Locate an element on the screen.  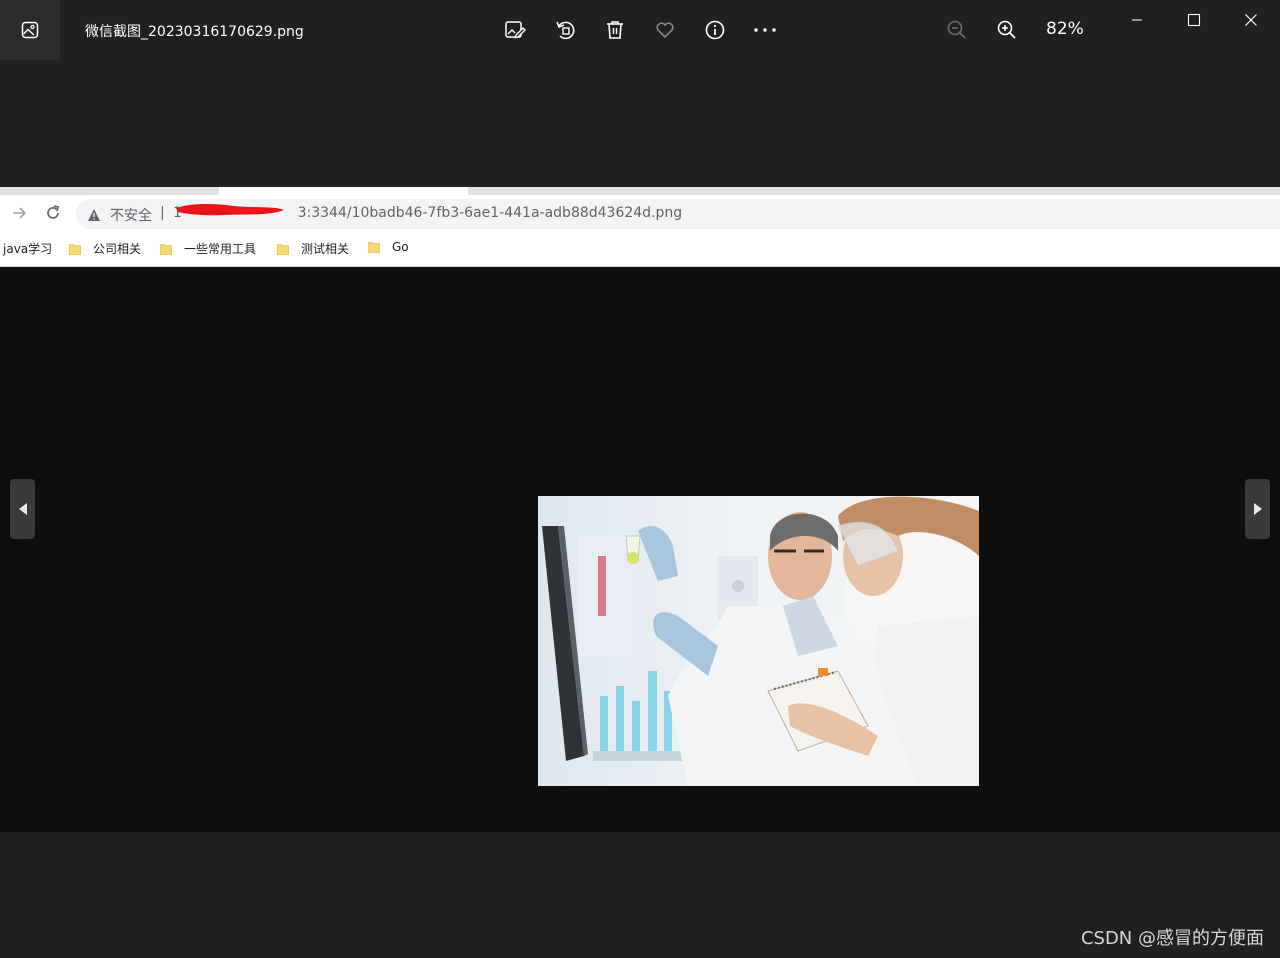
delete-icon is located at coordinates (615, 30).